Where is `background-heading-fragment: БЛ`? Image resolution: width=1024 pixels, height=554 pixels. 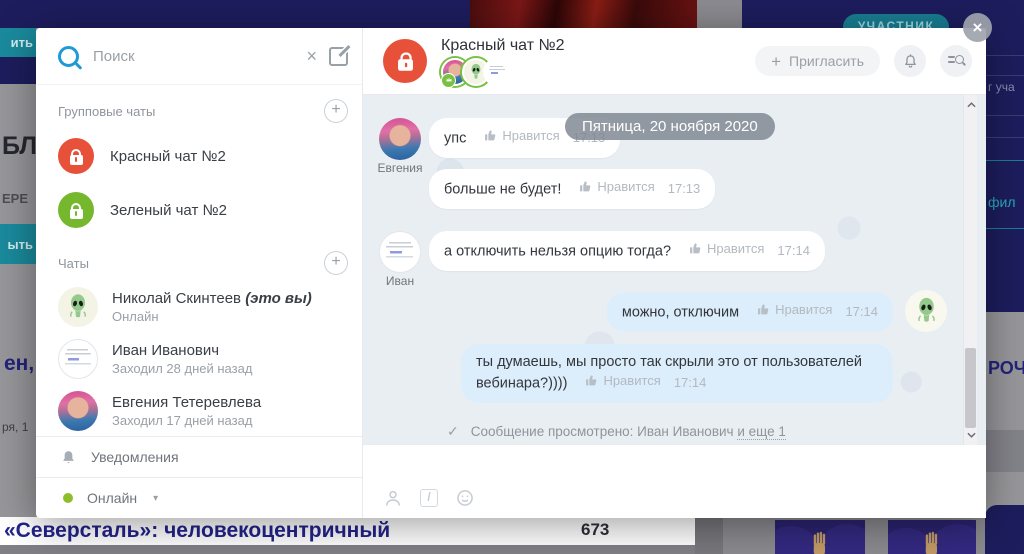 background-heading-fragment: БЛ is located at coordinates (19, 146).